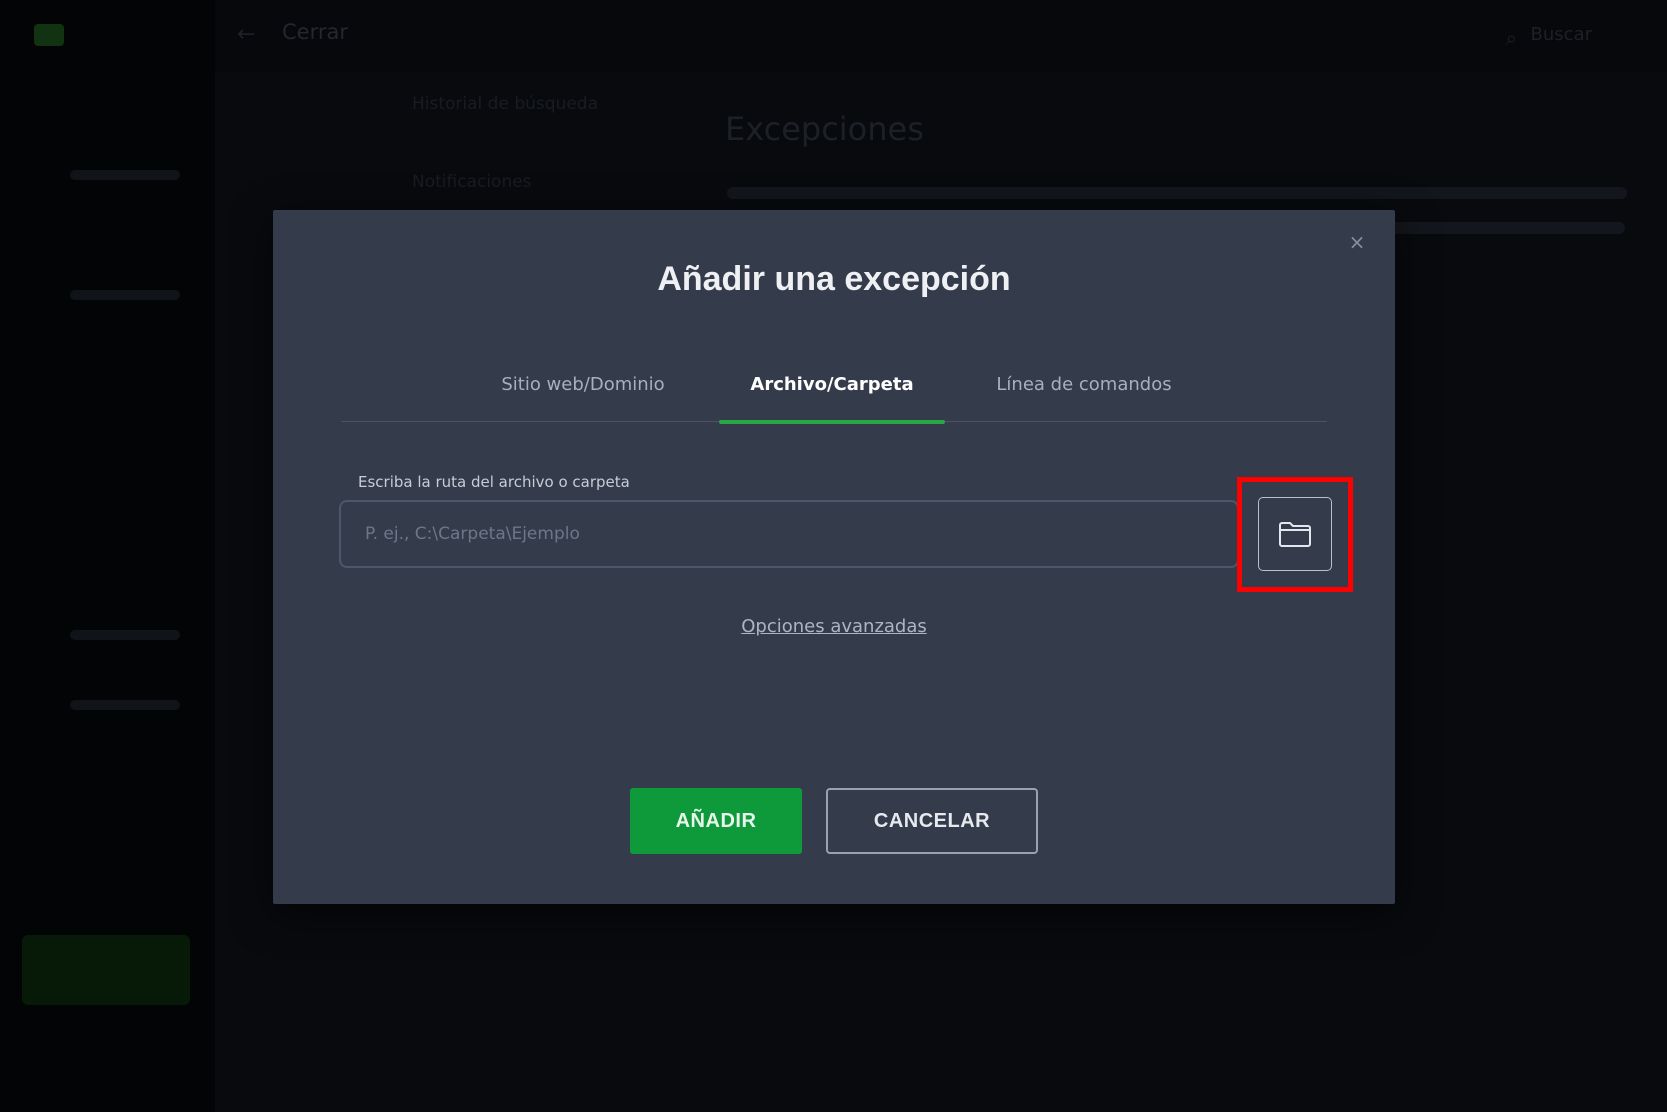  I want to click on close-icon: ×, so click(1357, 242).